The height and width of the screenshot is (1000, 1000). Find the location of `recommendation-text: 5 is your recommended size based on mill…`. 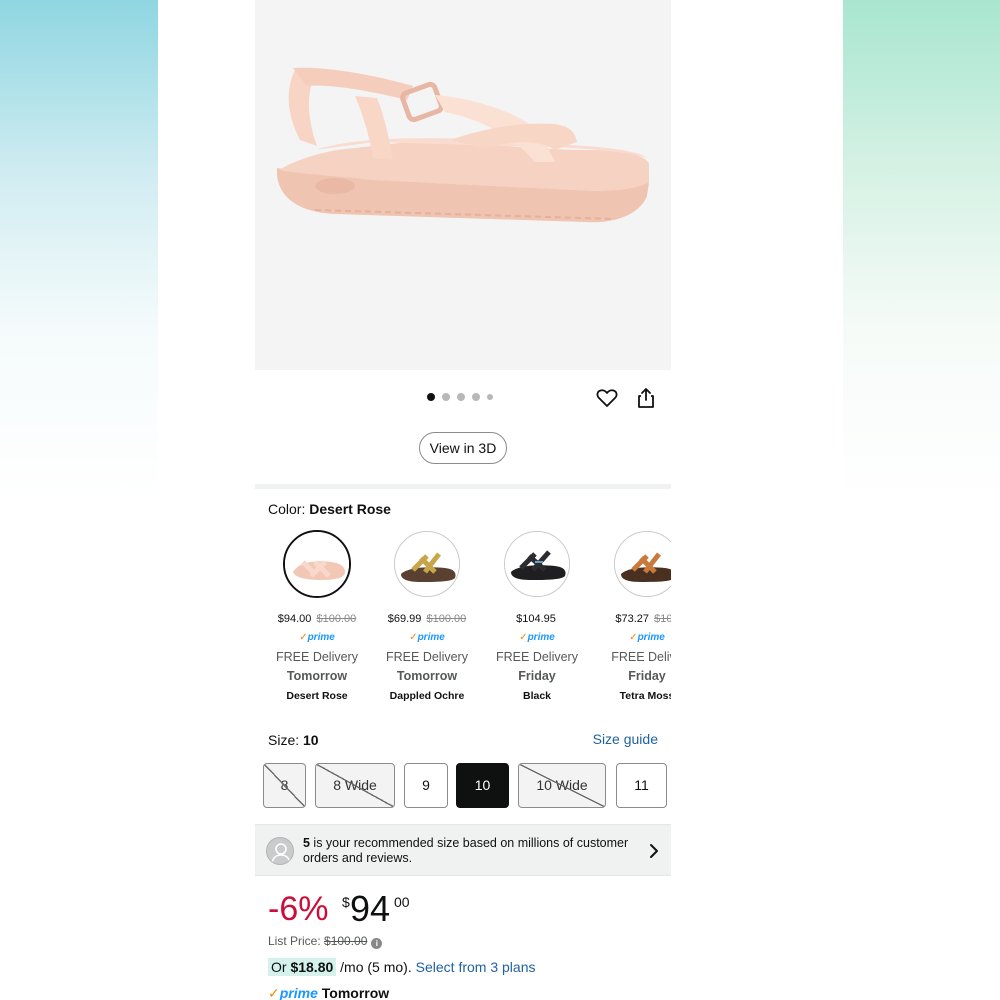

recommendation-text: 5 is your recommended size based on mill… is located at coordinates (466, 850).